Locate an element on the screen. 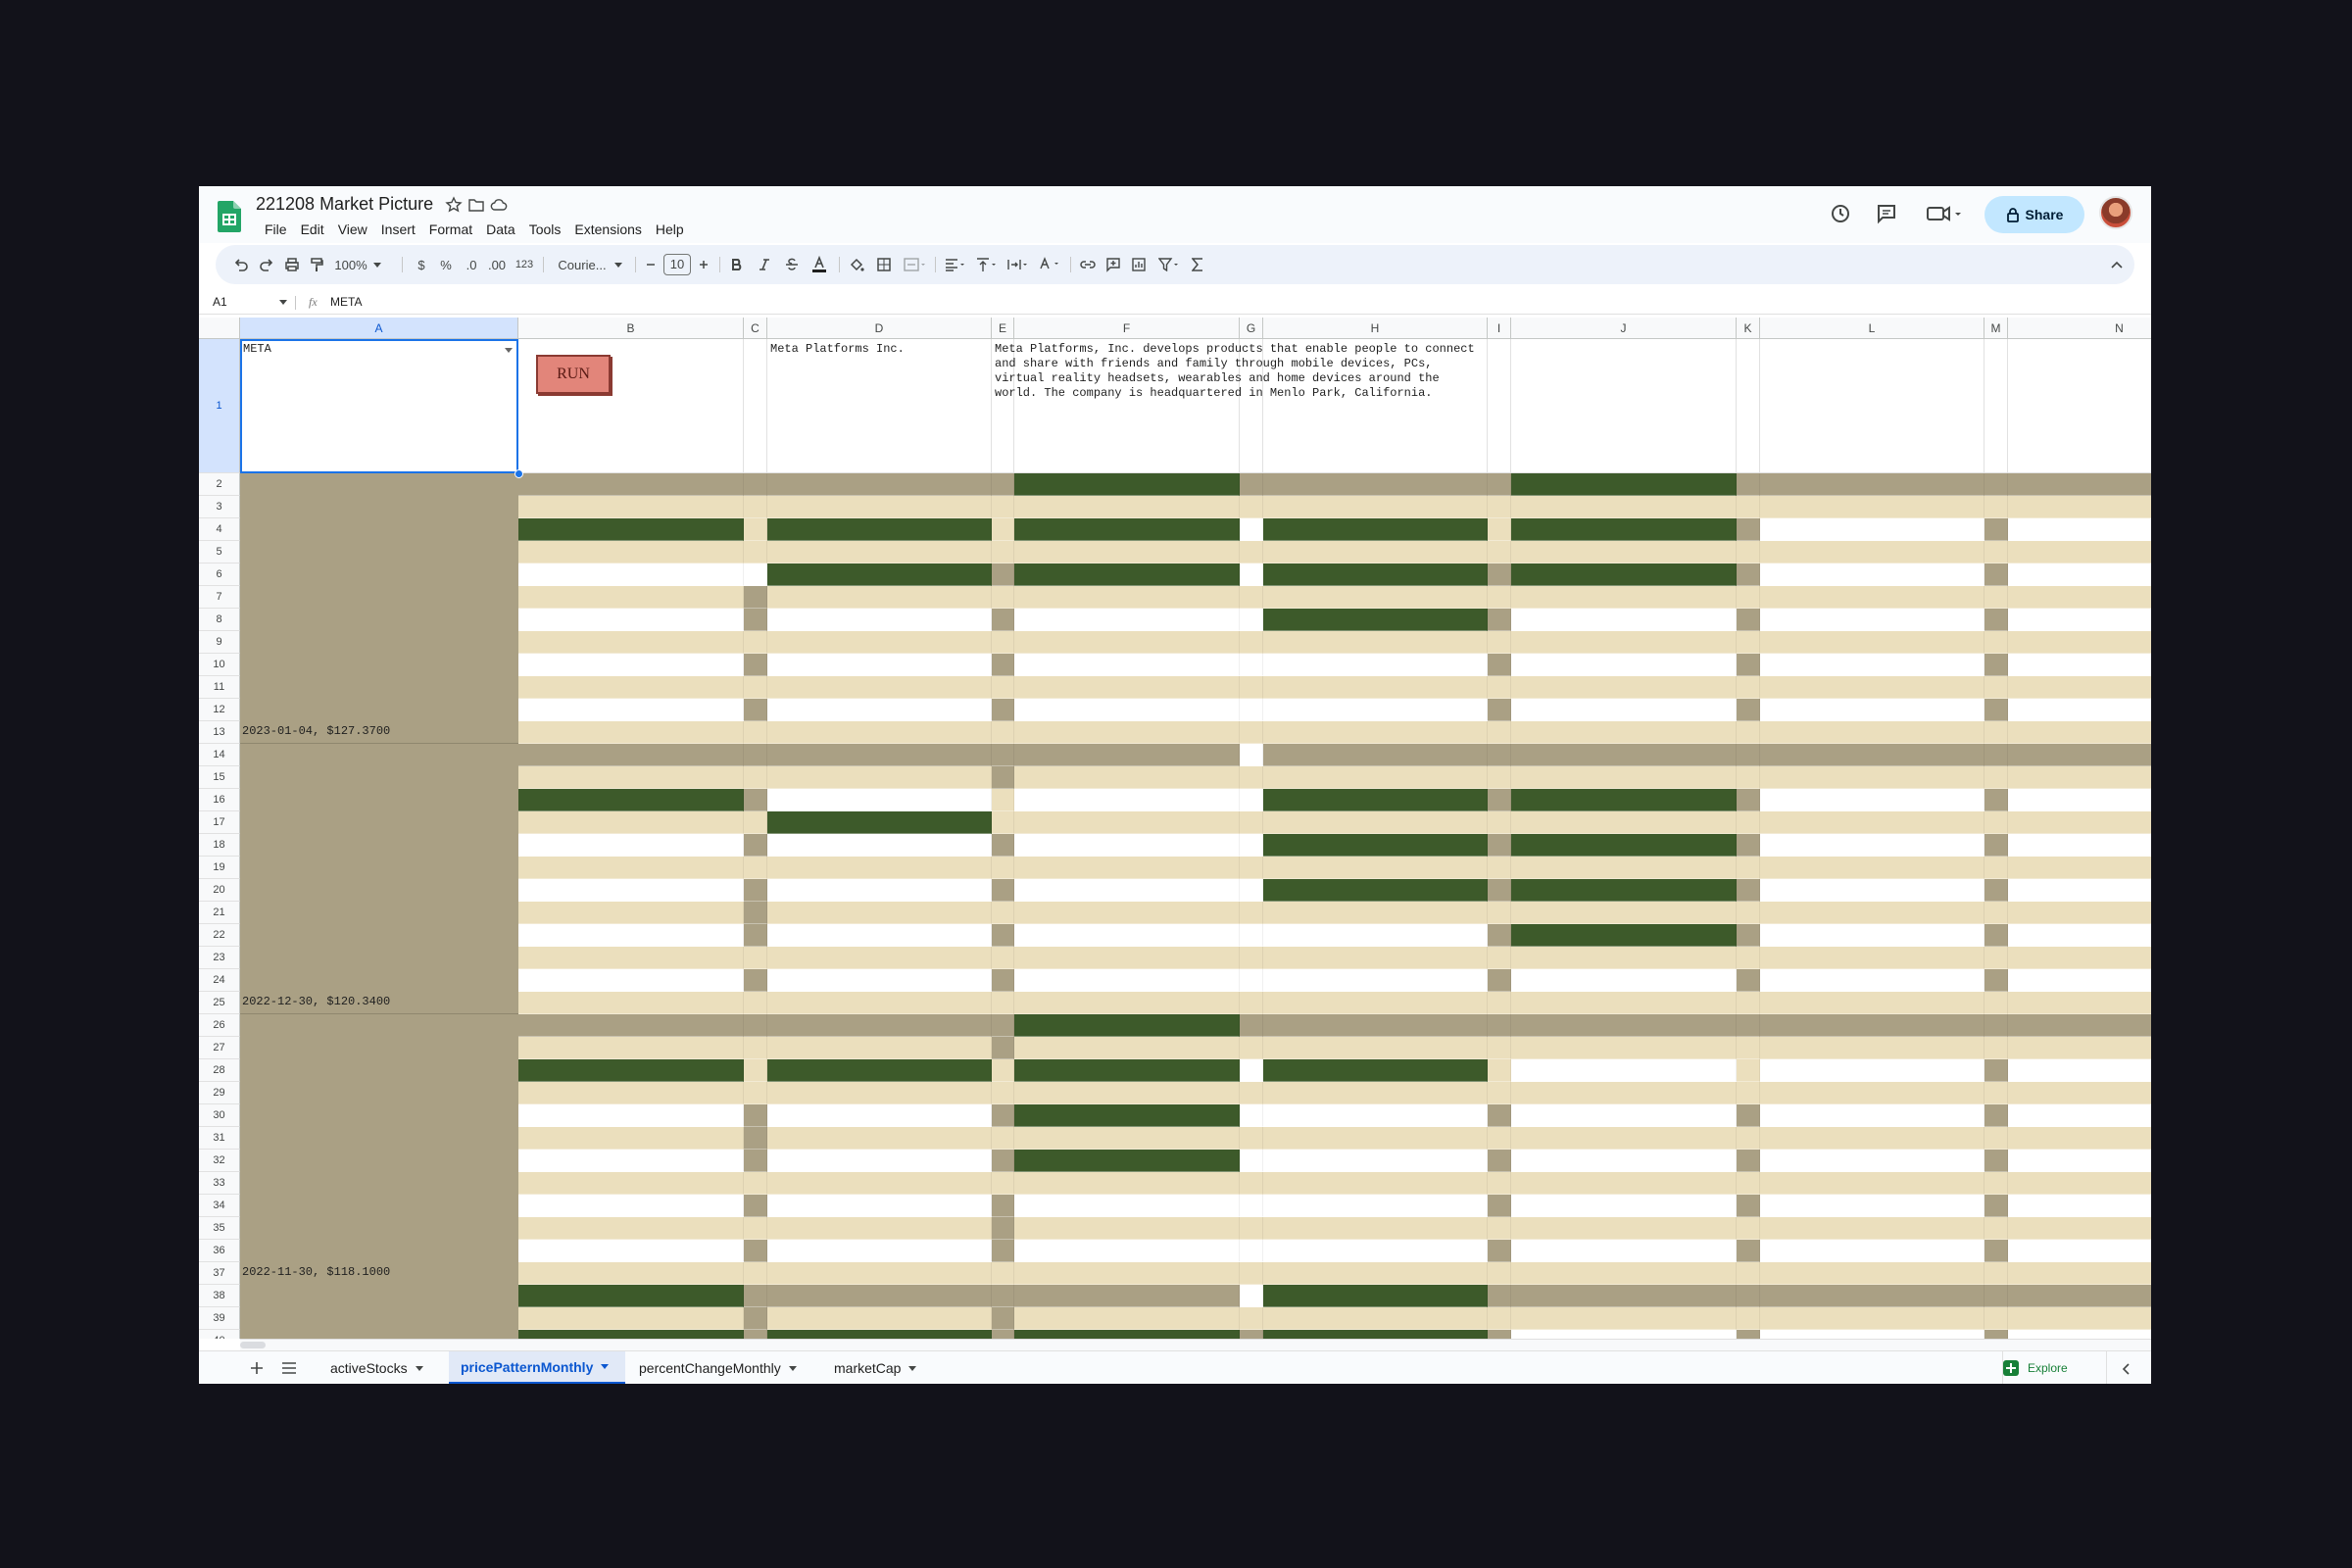 The height and width of the screenshot is (1568, 2352). fill-color-button is located at coordinates (856, 264).